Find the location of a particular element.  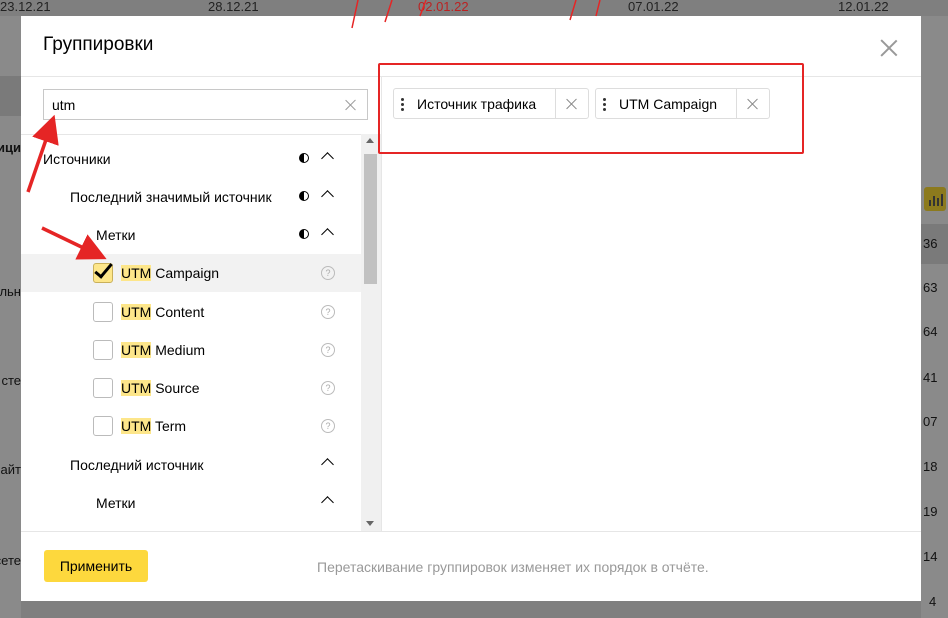

timeline-date: 12.01.22 is located at coordinates (863, 7).